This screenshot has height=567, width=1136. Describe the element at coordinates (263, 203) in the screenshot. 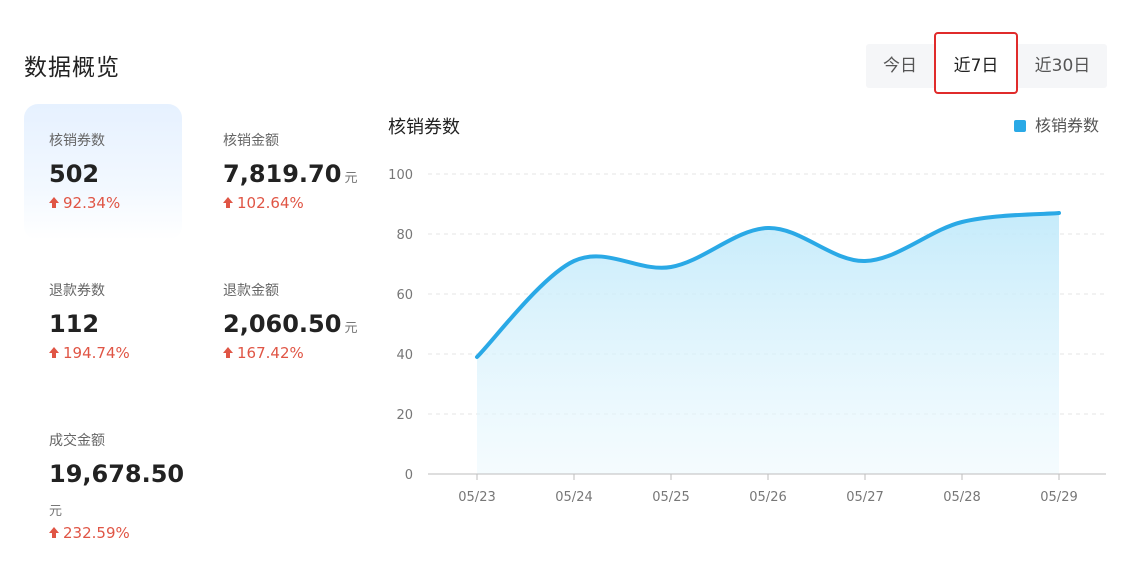

I see `stat-change-verified-amount: 102.64%` at that location.